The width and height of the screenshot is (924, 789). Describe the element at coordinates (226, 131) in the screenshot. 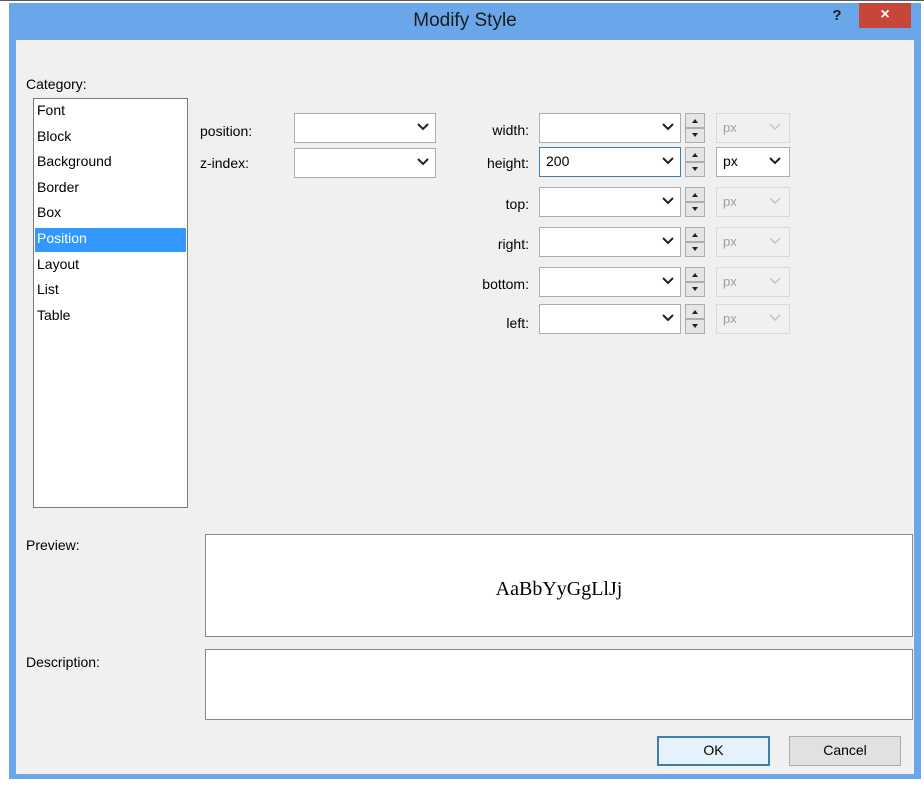

I see `position-label: position:` at that location.